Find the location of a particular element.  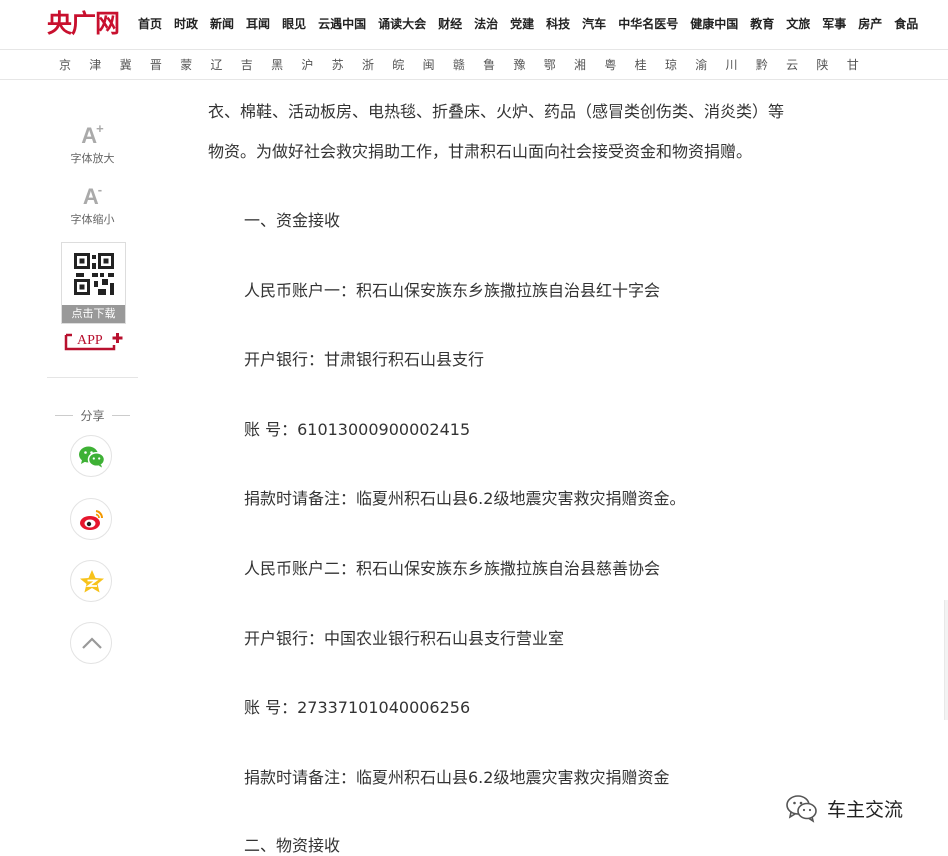

province-link: 川 is located at coordinates (741, 64).